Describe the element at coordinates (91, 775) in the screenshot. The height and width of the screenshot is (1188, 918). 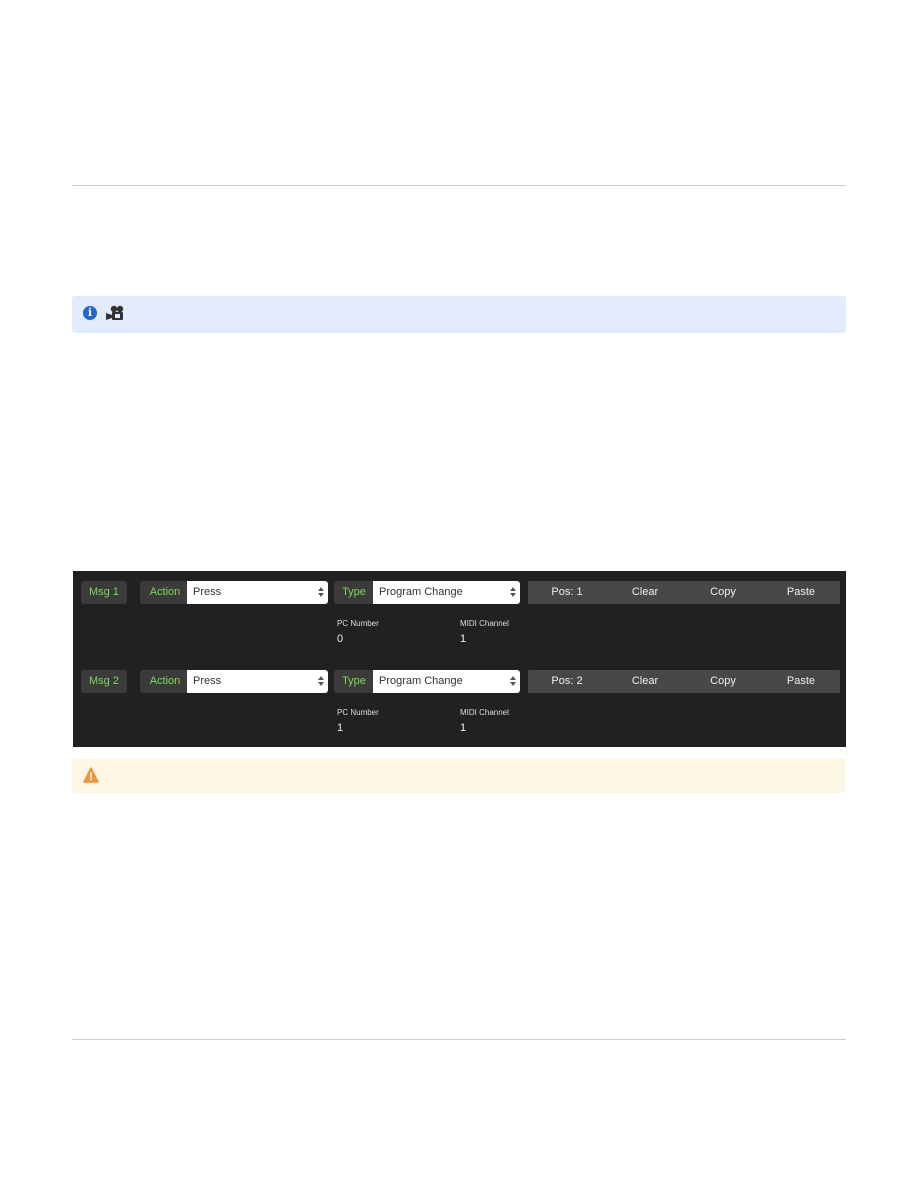
I see `warning-icon` at that location.